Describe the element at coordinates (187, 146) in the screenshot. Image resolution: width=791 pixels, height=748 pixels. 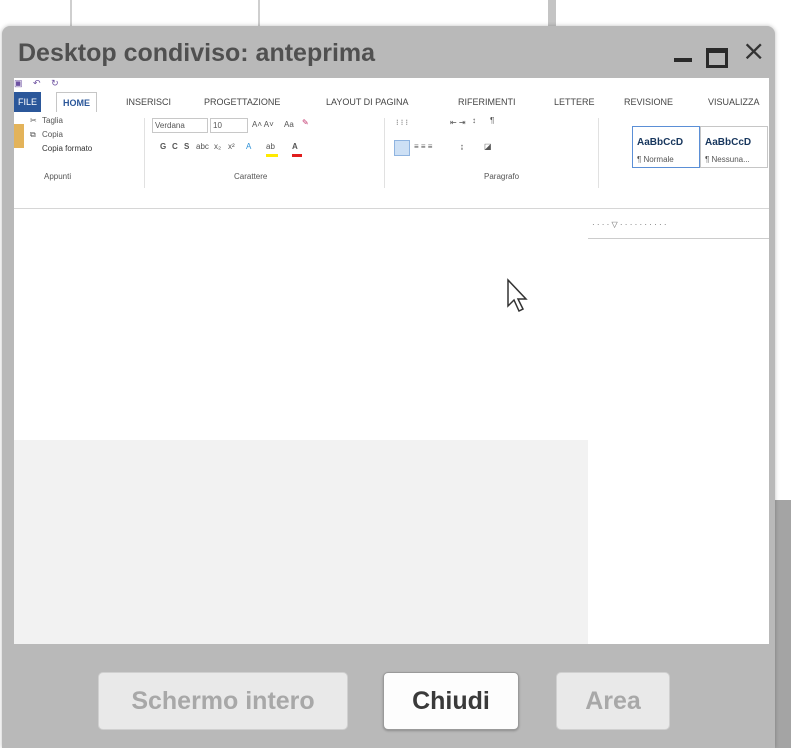
I see `underline-icon: S` at that location.